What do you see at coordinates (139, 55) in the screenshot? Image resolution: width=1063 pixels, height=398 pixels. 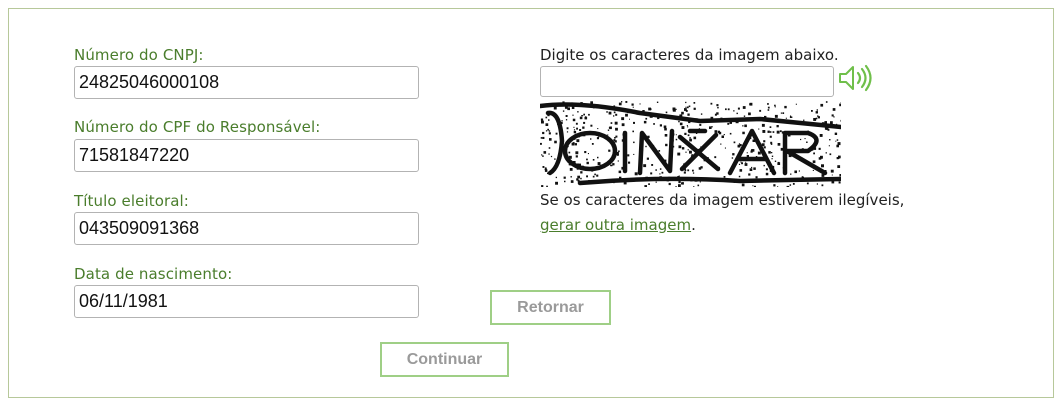 I see `cnpj-label: Número do CNPJ:` at bounding box center [139, 55].